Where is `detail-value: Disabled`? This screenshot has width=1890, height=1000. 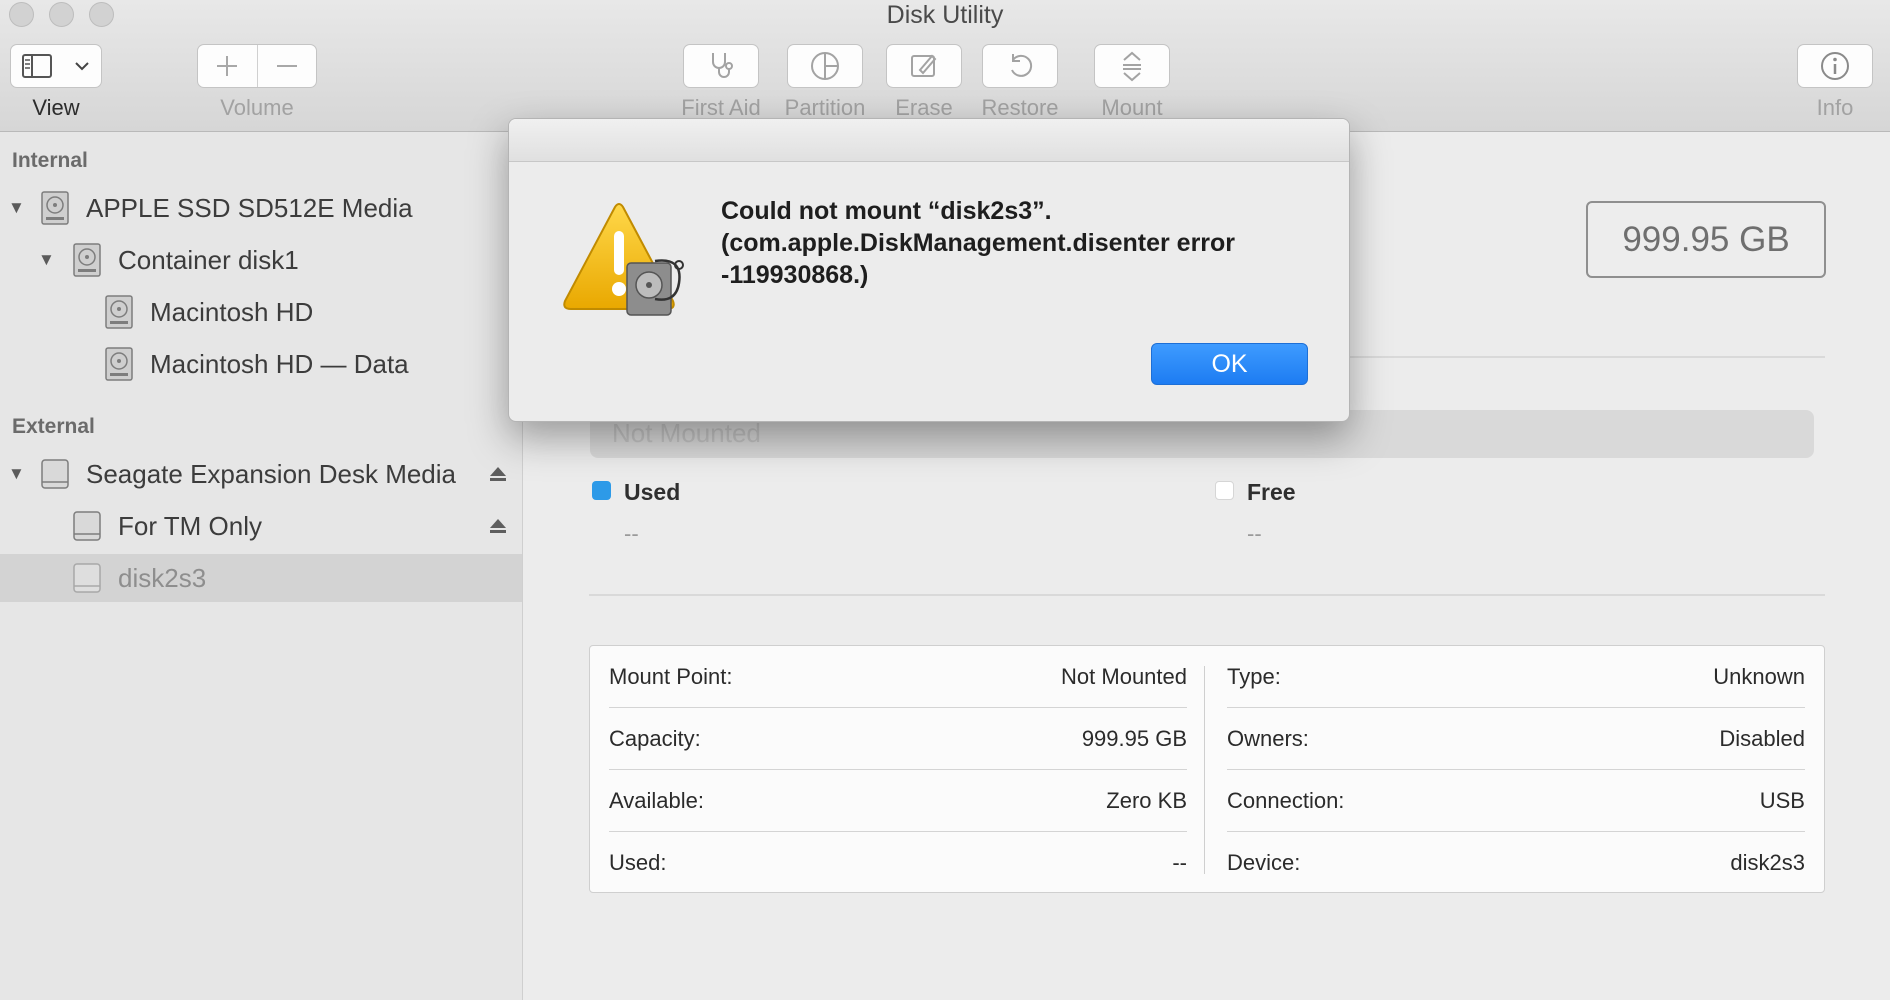 detail-value: Disabled is located at coordinates (1762, 738).